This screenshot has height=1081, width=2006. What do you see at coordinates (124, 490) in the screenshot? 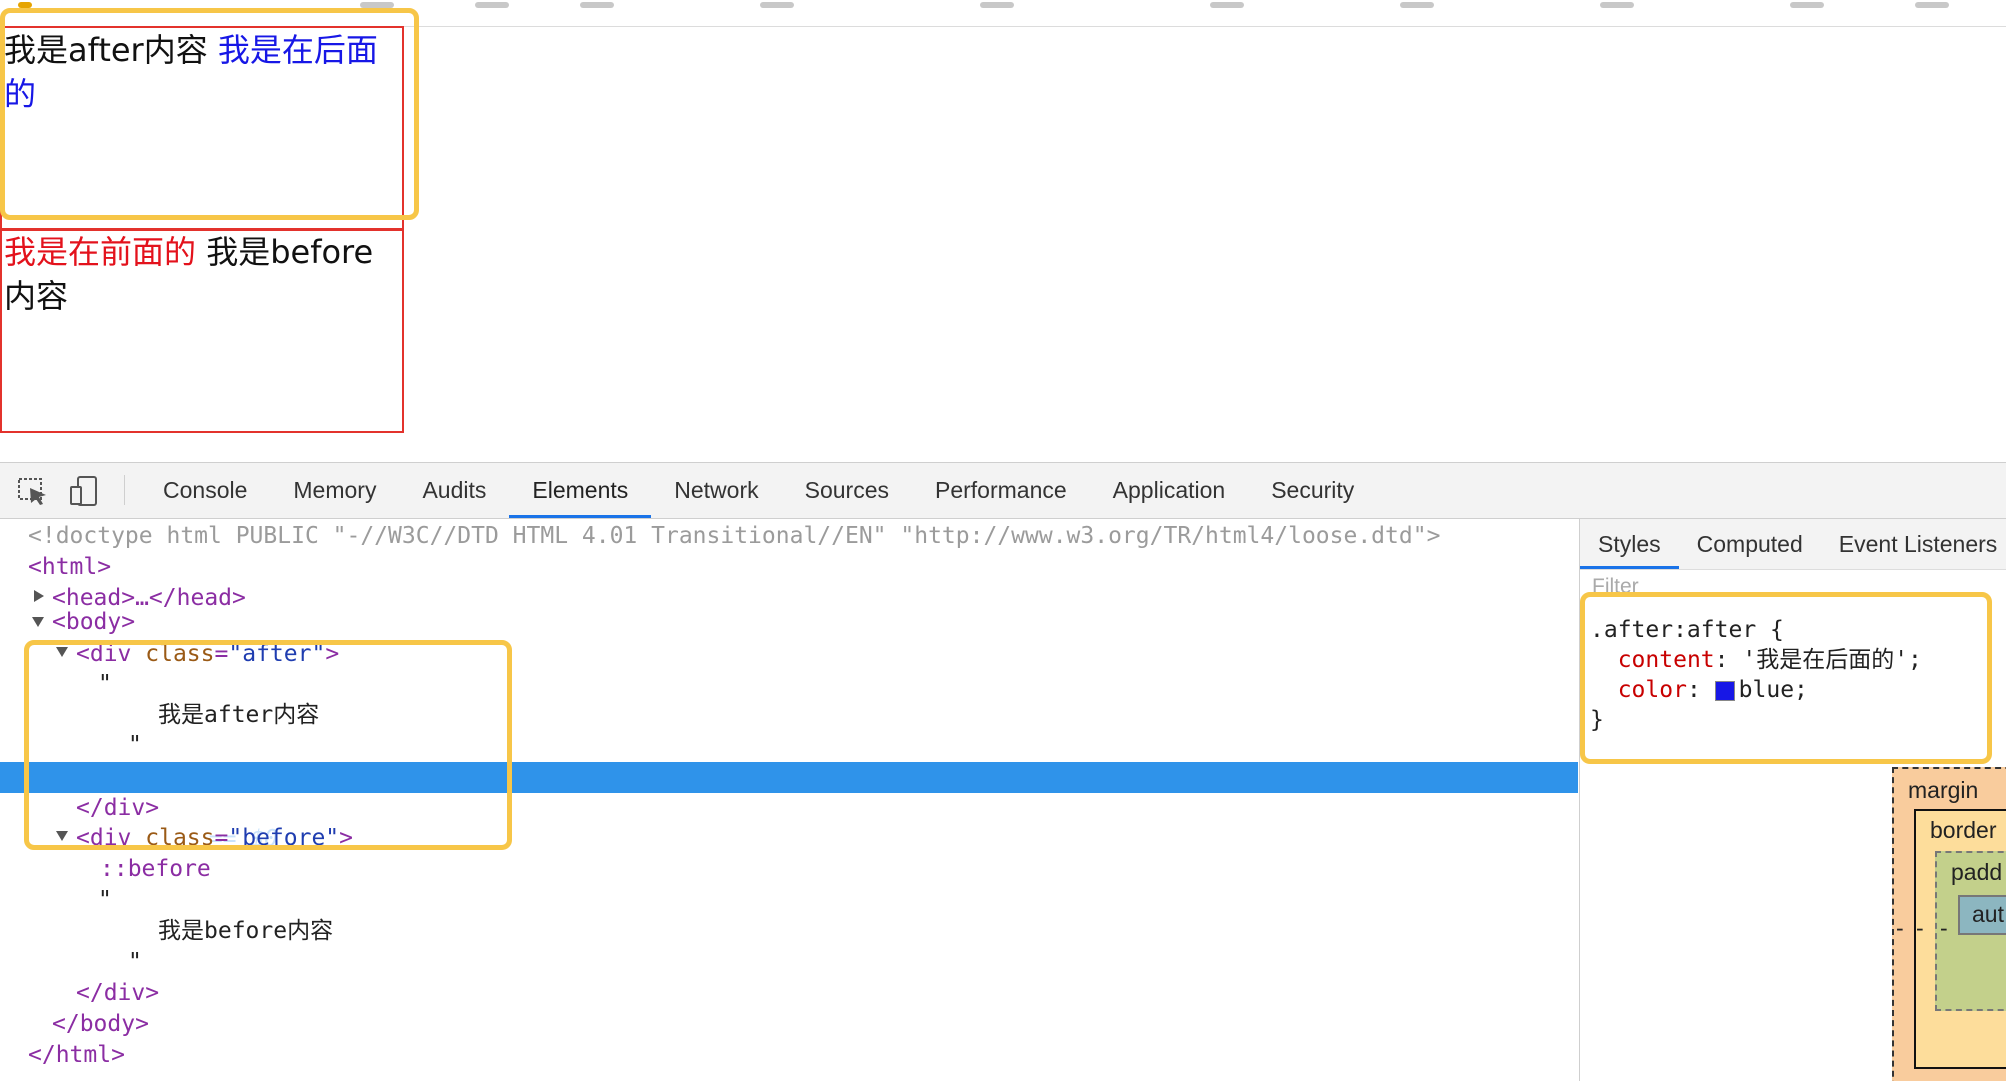
I see `toolbar-divider` at bounding box center [124, 490].